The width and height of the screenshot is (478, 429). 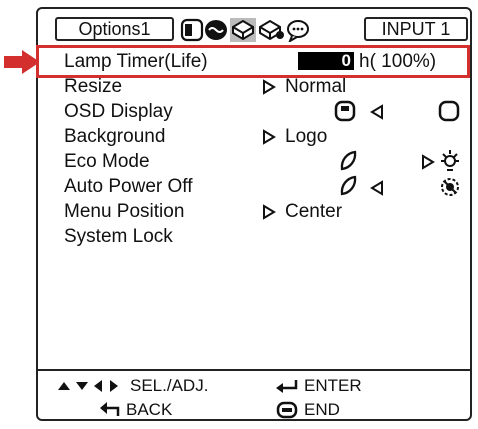 What do you see at coordinates (306, 137) in the screenshot?
I see `background-value: Logo` at bounding box center [306, 137].